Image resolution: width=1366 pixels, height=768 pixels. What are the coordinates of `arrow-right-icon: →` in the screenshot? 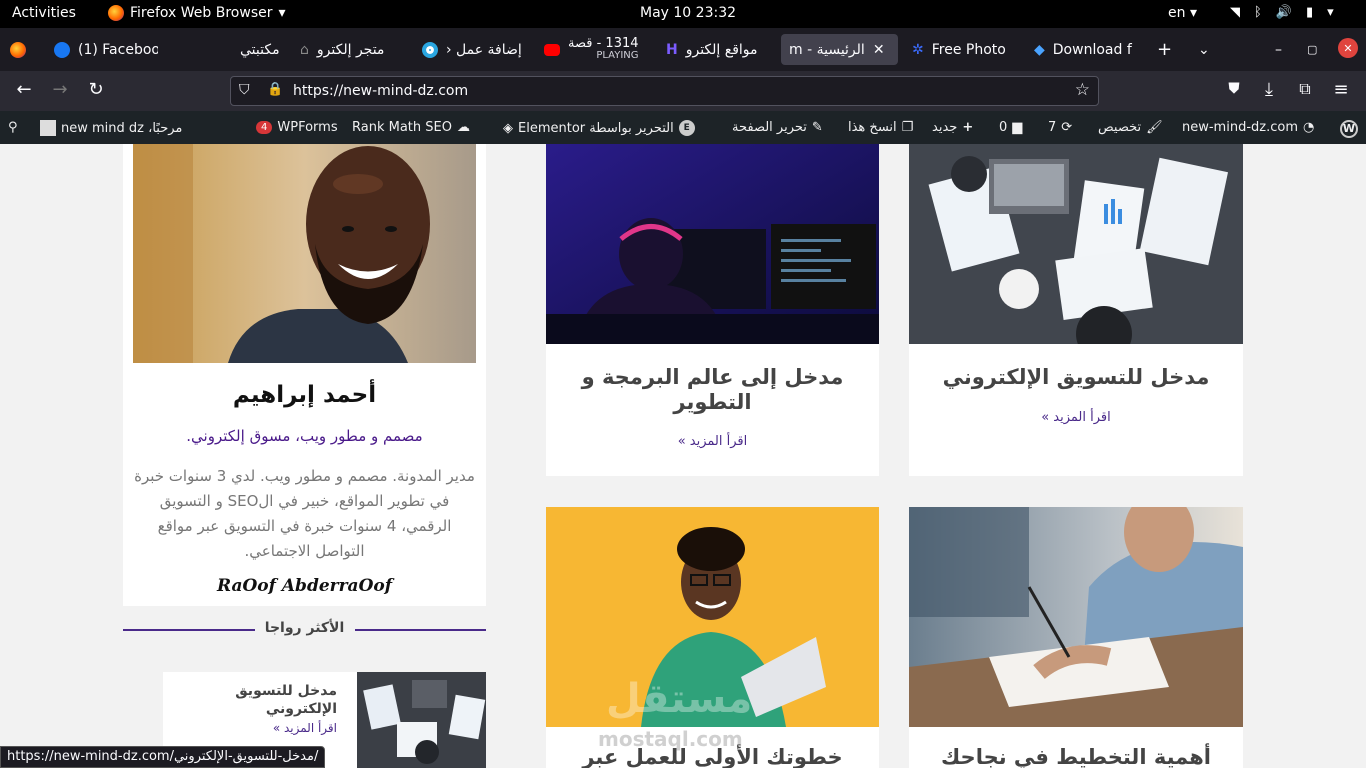 It's located at (60, 89).